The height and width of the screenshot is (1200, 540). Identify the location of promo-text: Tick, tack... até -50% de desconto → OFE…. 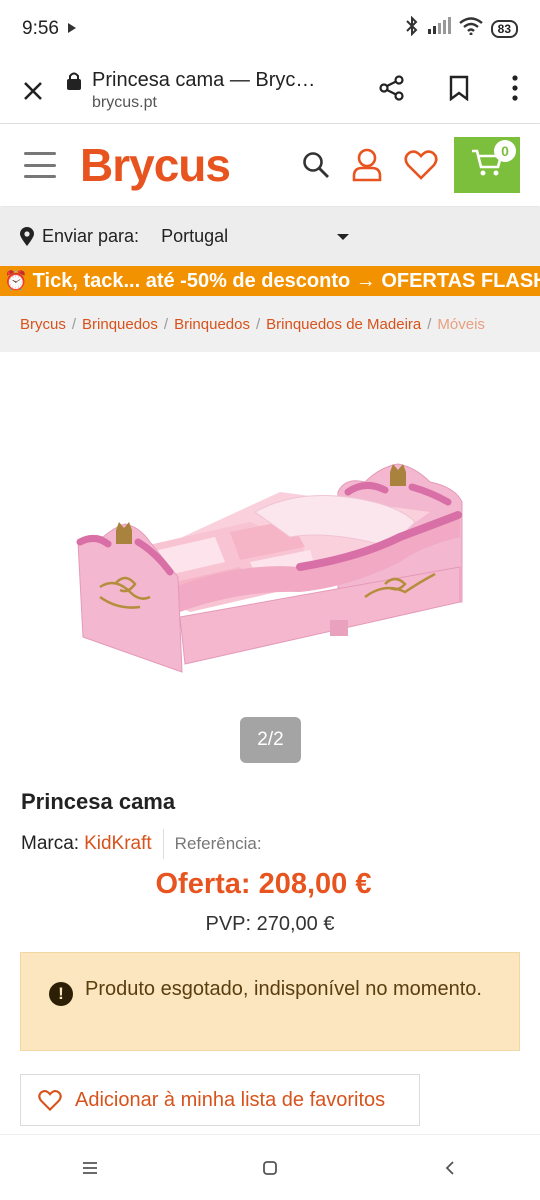
(286, 280).